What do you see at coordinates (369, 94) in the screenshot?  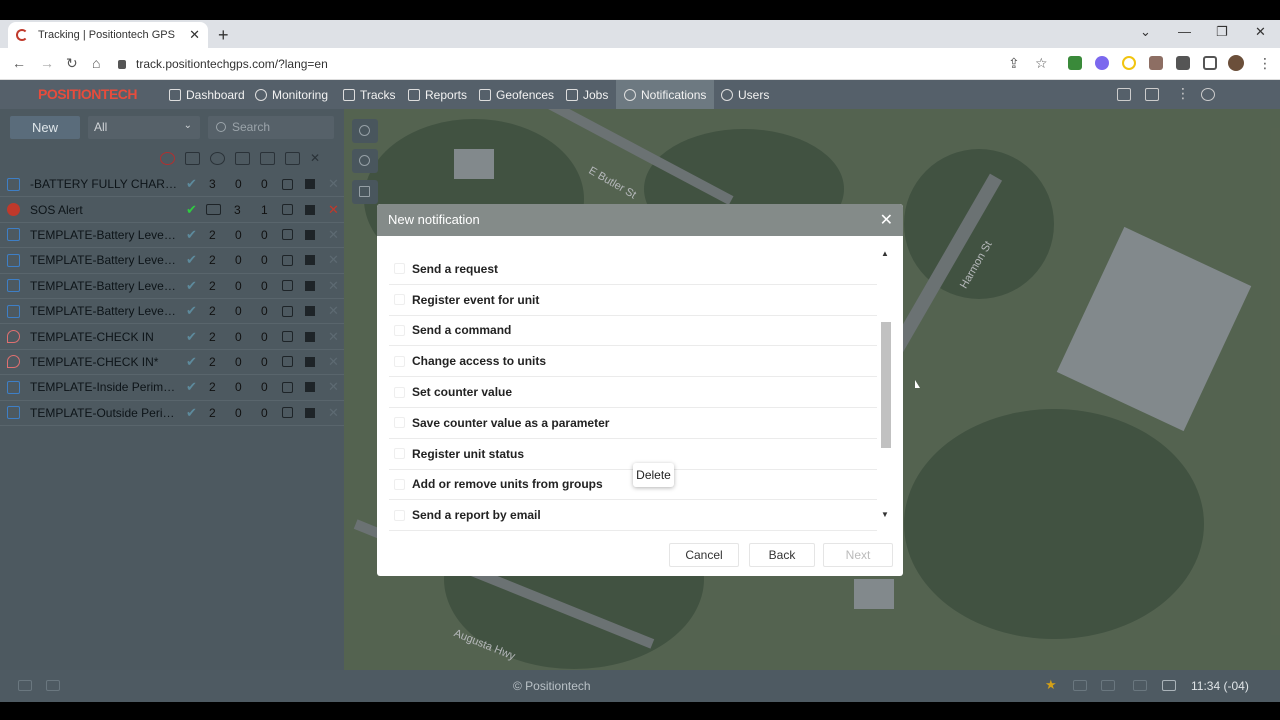 I see `nav-tracks: Tracks` at bounding box center [369, 94].